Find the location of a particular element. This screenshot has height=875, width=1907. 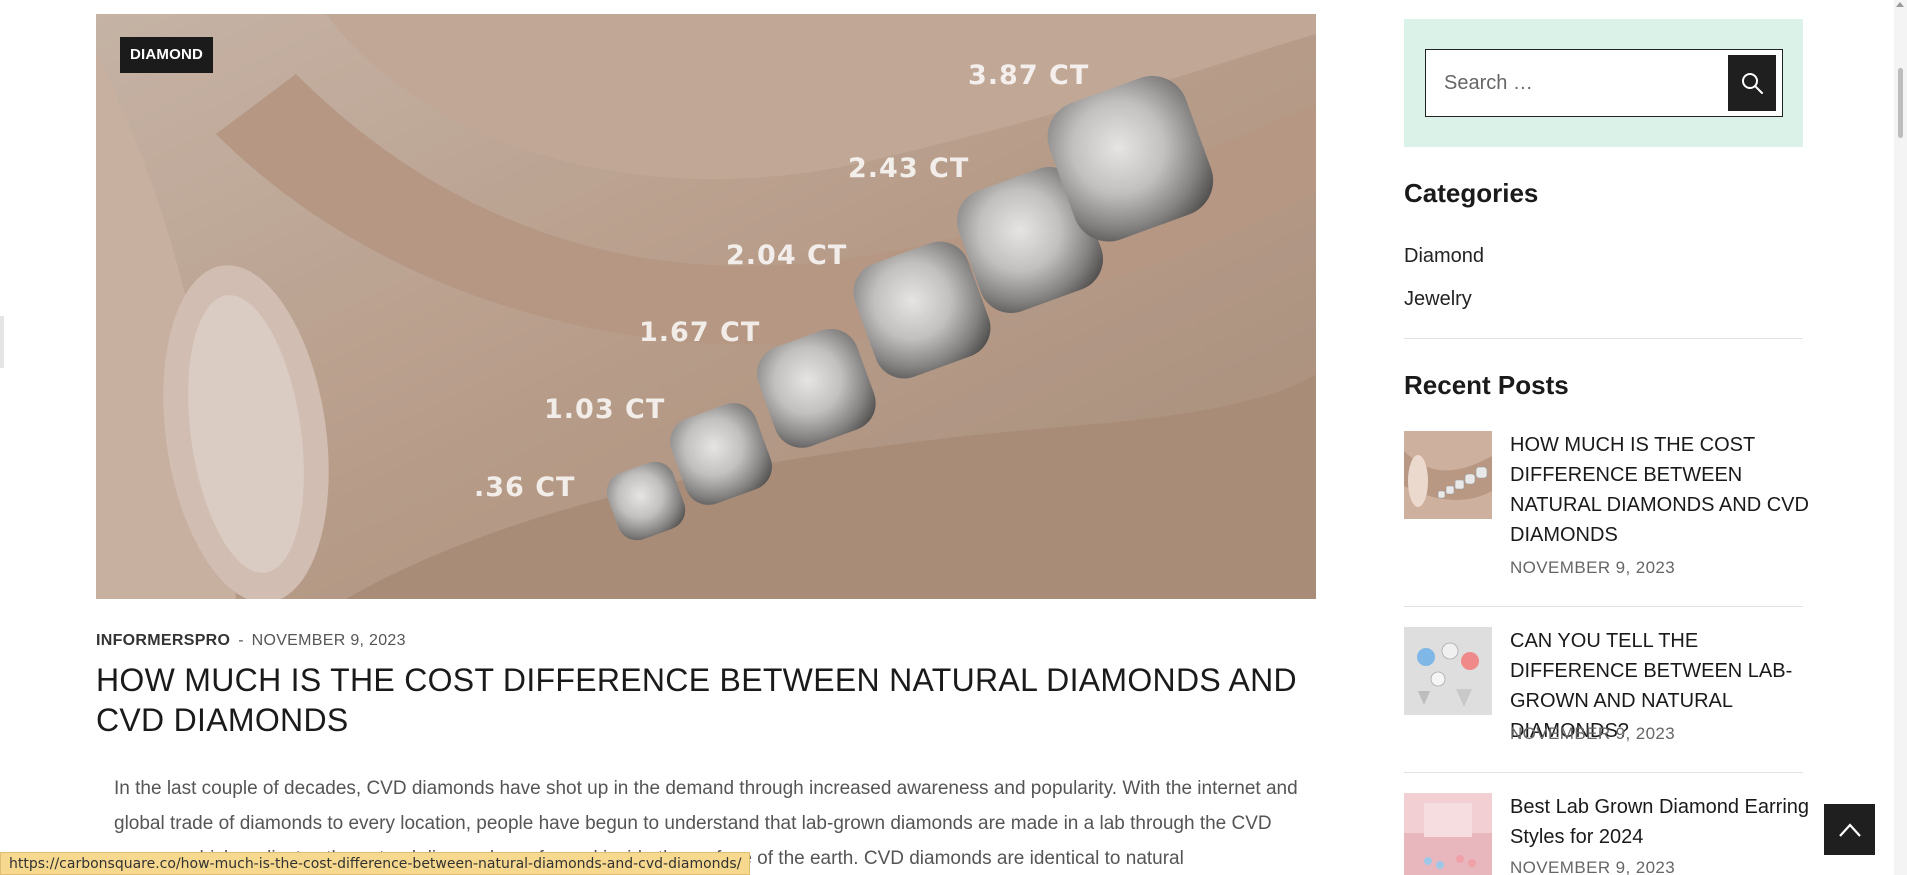

search-form is located at coordinates (1604, 83).